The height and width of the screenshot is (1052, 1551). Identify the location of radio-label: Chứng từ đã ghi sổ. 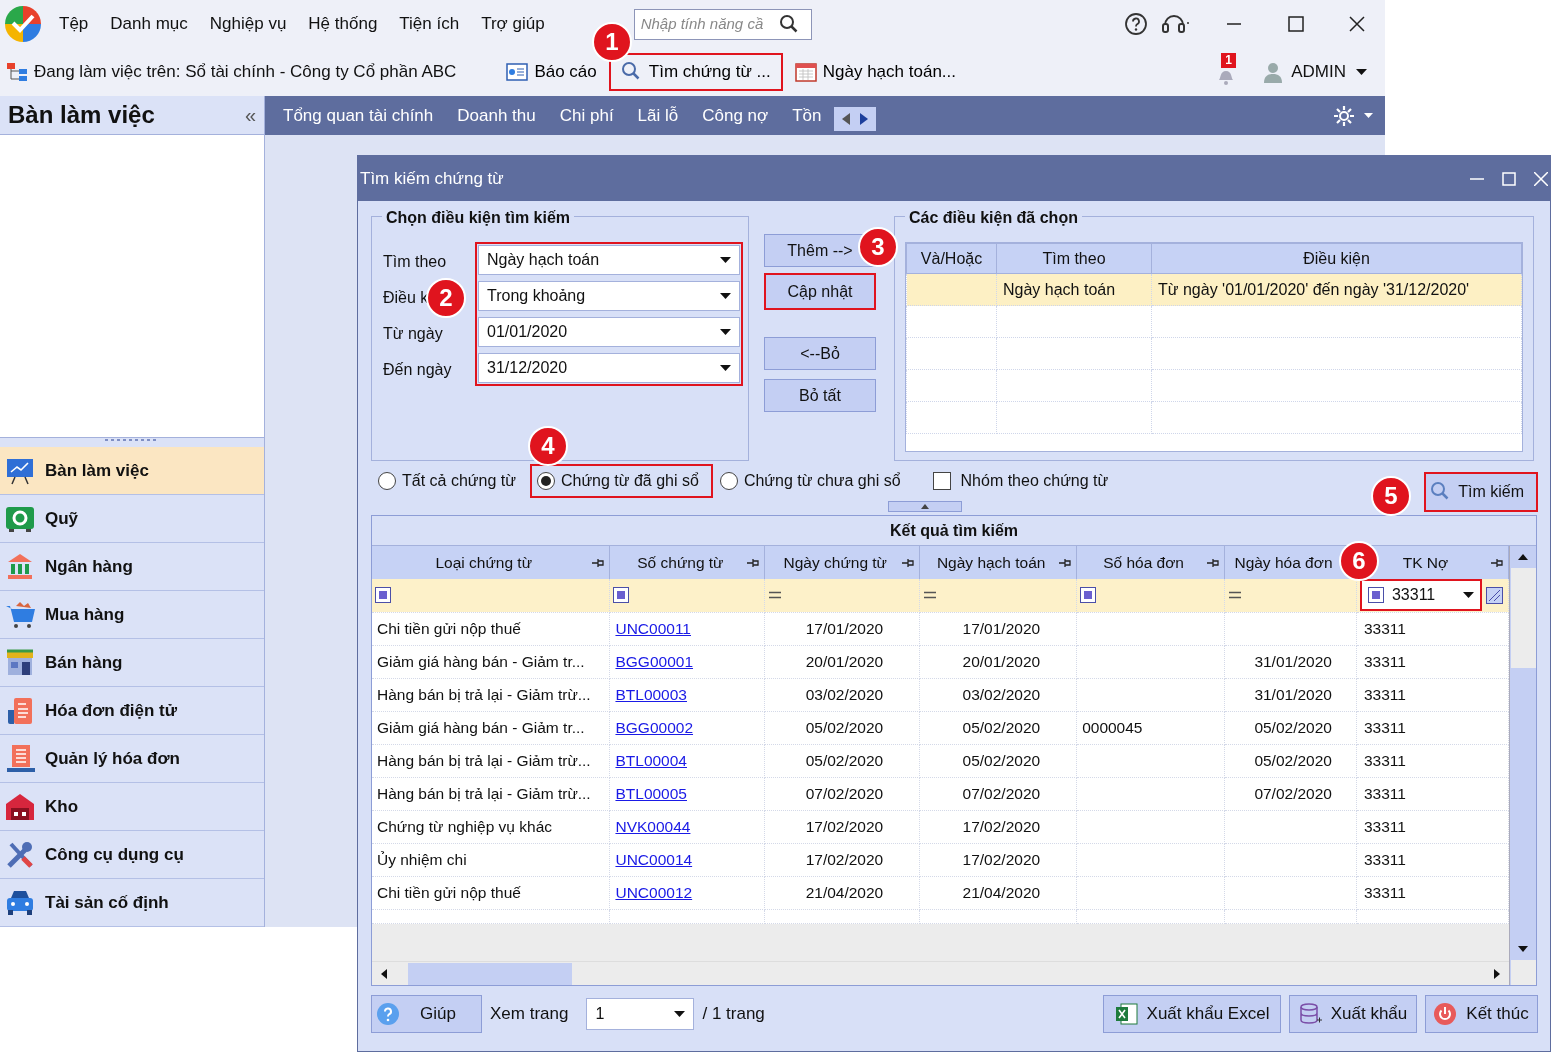
(629, 481).